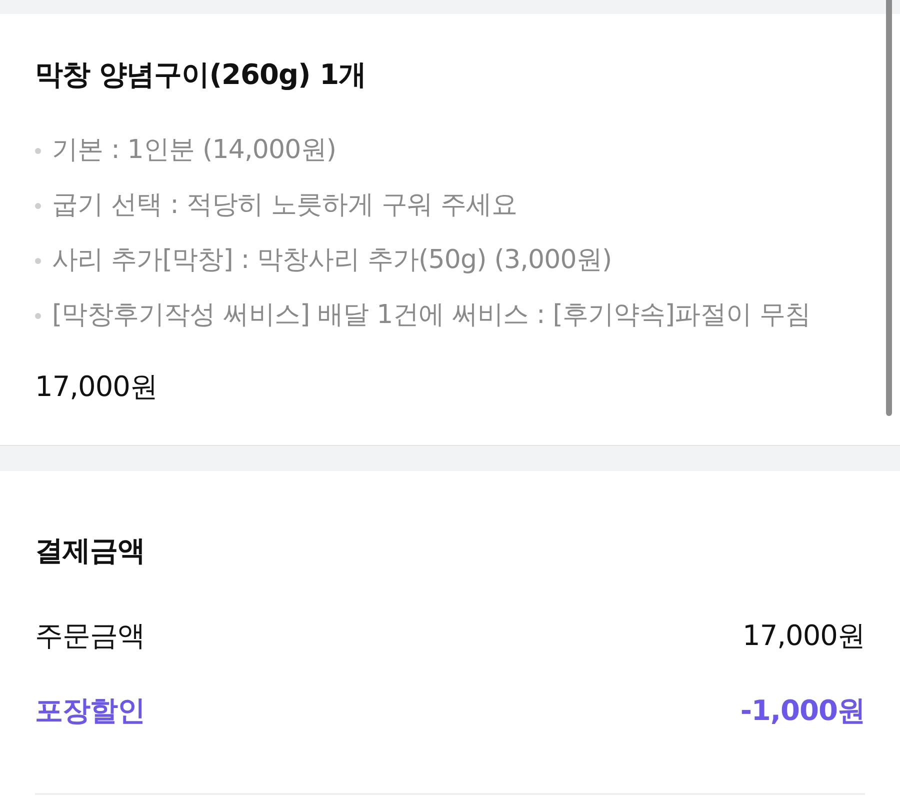 This screenshot has height=800, width=900. I want to click on item-price: 17,000원, so click(96, 387).